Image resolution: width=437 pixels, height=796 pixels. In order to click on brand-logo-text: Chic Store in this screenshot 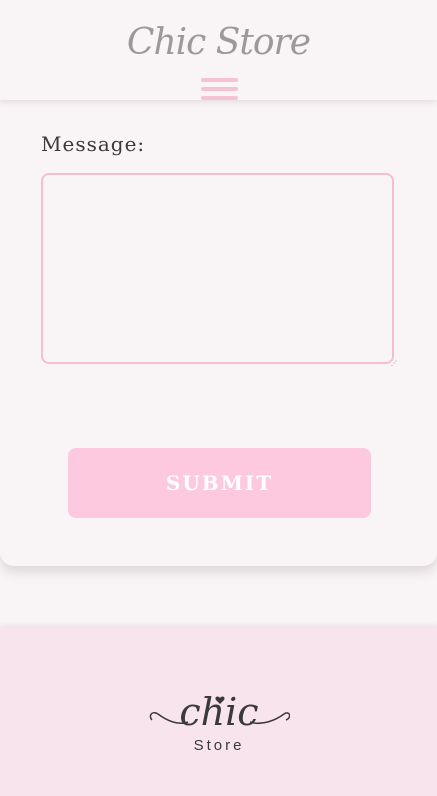, I will do `click(218, 42)`.